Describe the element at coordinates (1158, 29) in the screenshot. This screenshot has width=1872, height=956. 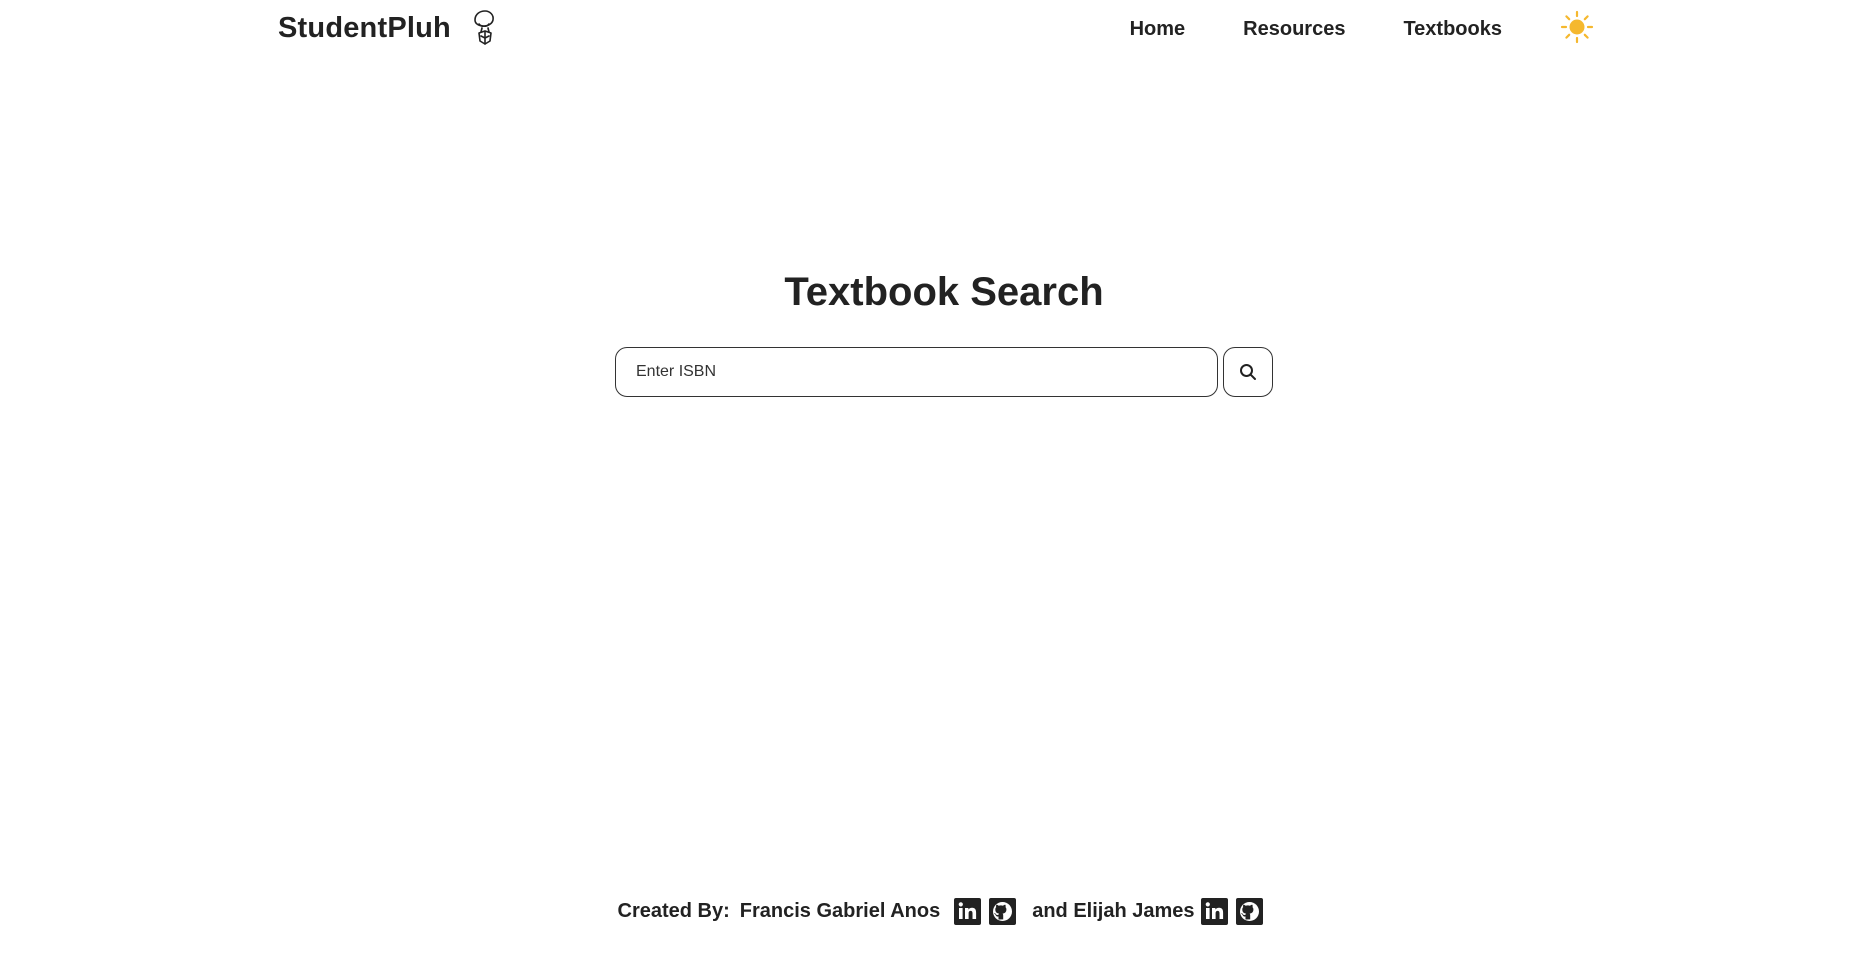
I see `nav-home: Home` at that location.